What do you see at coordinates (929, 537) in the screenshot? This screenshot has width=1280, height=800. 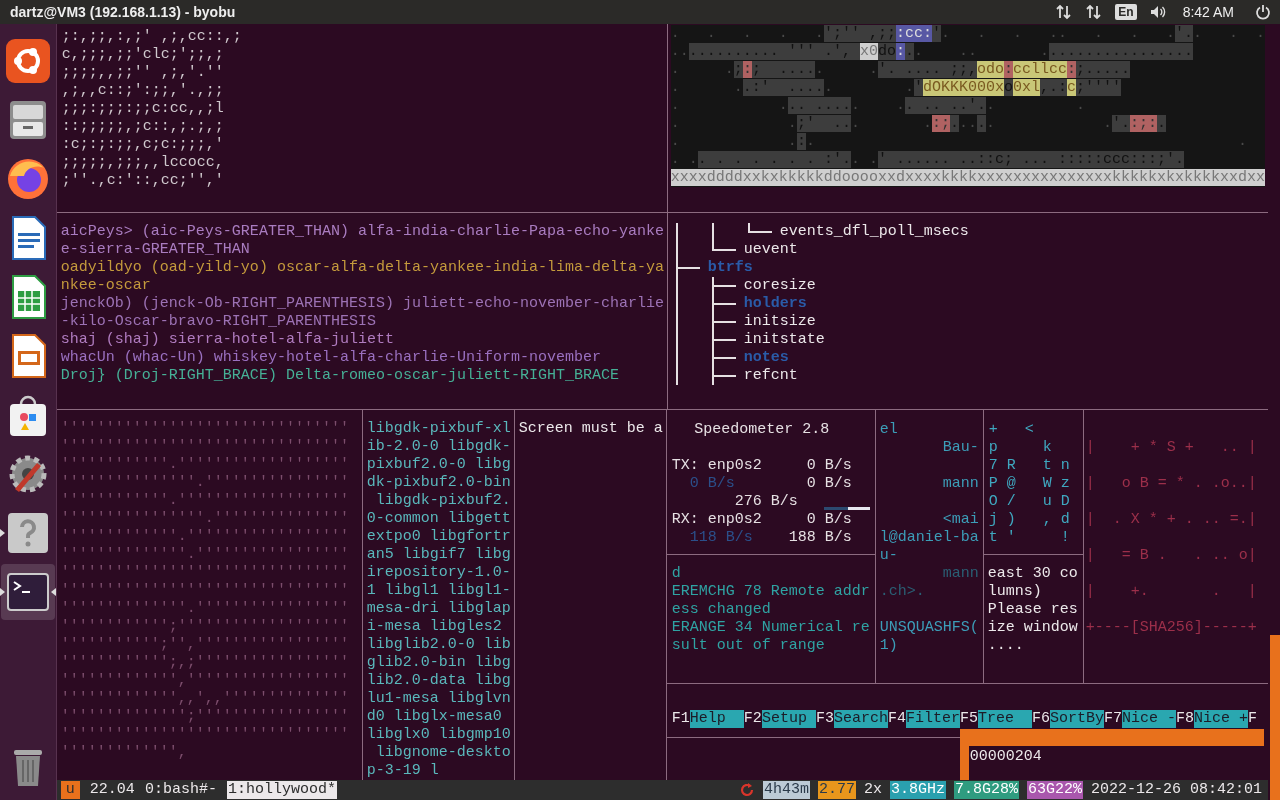 I see `manpage-text: l@daniel-ba` at bounding box center [929, 537].